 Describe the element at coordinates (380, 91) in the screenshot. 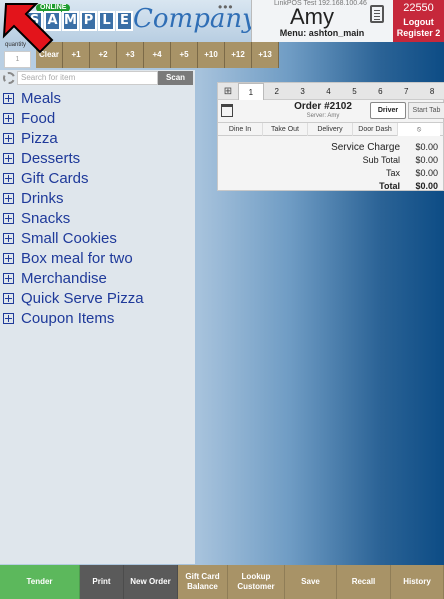

I see `seat-tab: 6` at that location.